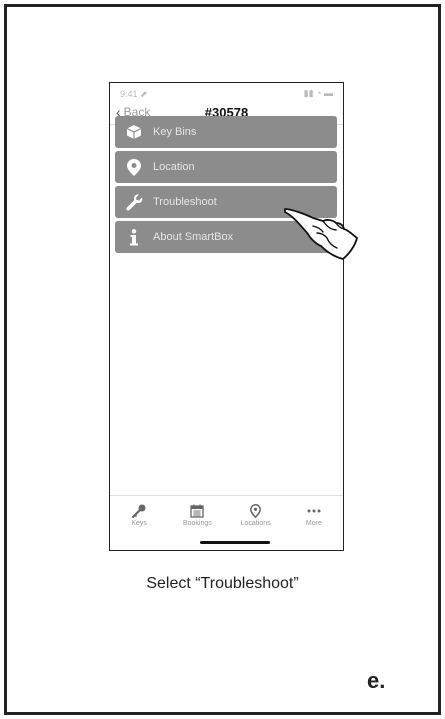  I want to click on status-bar: 9:41 ⬈ ▮▮ ◔ ▬, so click(226, 93).